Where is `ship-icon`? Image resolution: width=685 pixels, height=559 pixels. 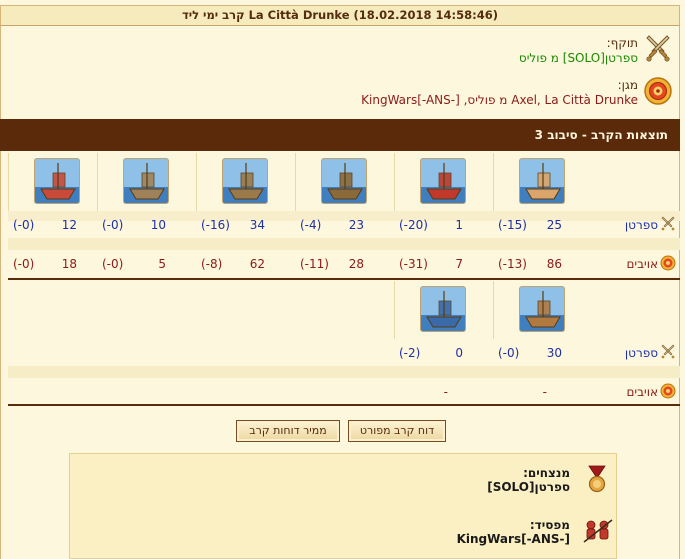
ship-icon is located at coordinates (542, 181).